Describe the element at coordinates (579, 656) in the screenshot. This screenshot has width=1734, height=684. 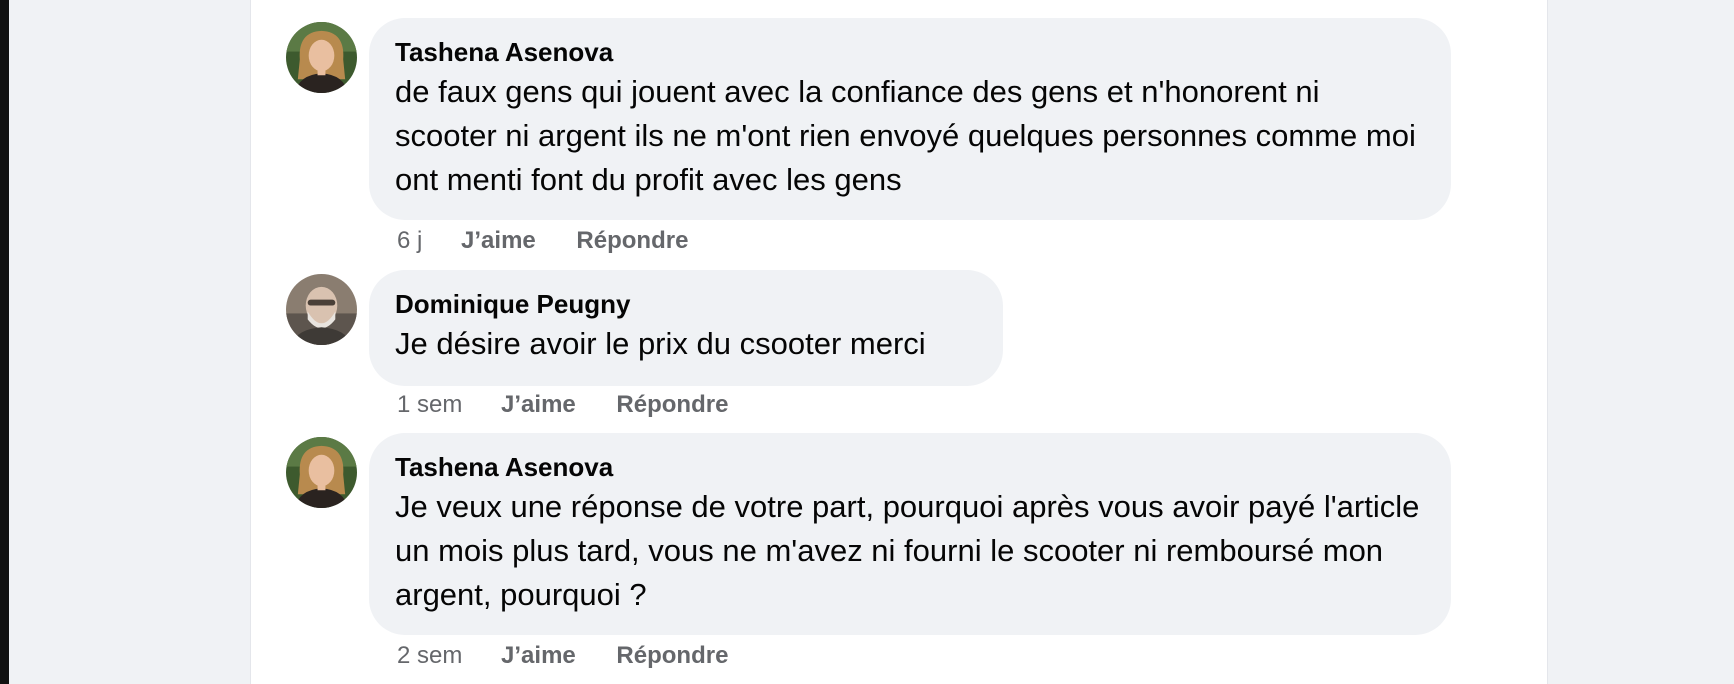
I see `comment-actions: 2 sem J’aime Répondre` at that location.